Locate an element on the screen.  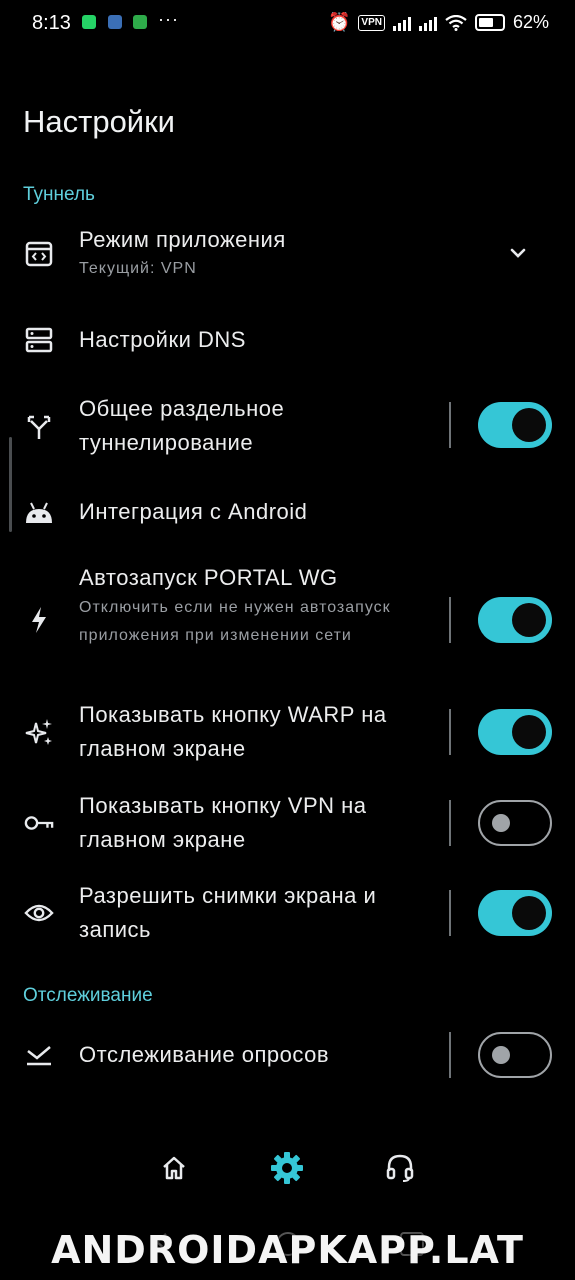
dns-settings-row: Настройки DNS is located at coordinates (287, 340).